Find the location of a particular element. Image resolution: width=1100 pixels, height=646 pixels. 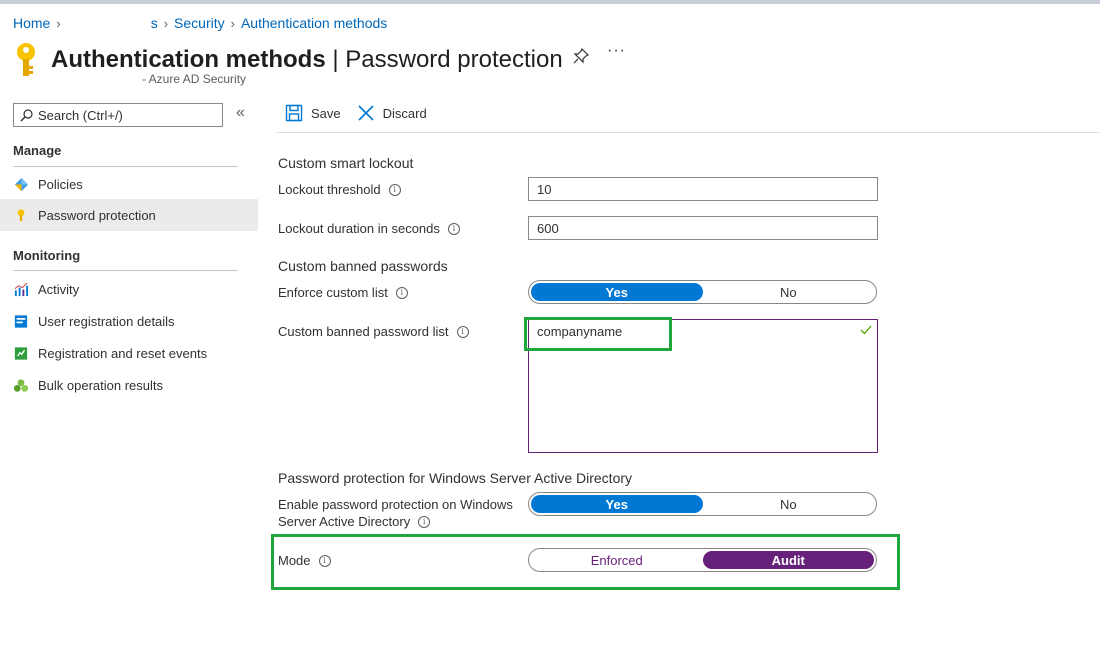

check-icon is located at coordinates (866, 330).